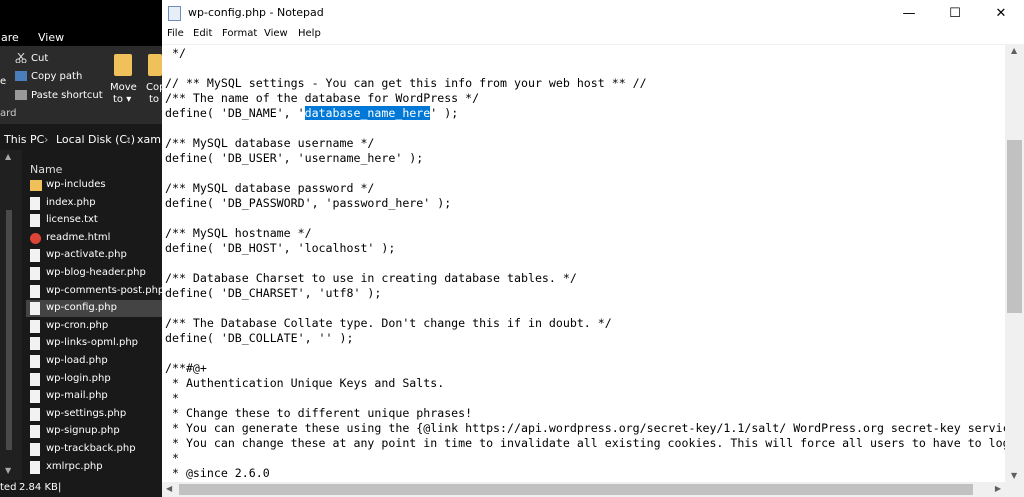 This screenshot has height=497, width=1024. What do you see at coordinates (105, 290) in the screenshot?
I see `file-name: wp-comments-post.php` at bounding box center [105, 290].